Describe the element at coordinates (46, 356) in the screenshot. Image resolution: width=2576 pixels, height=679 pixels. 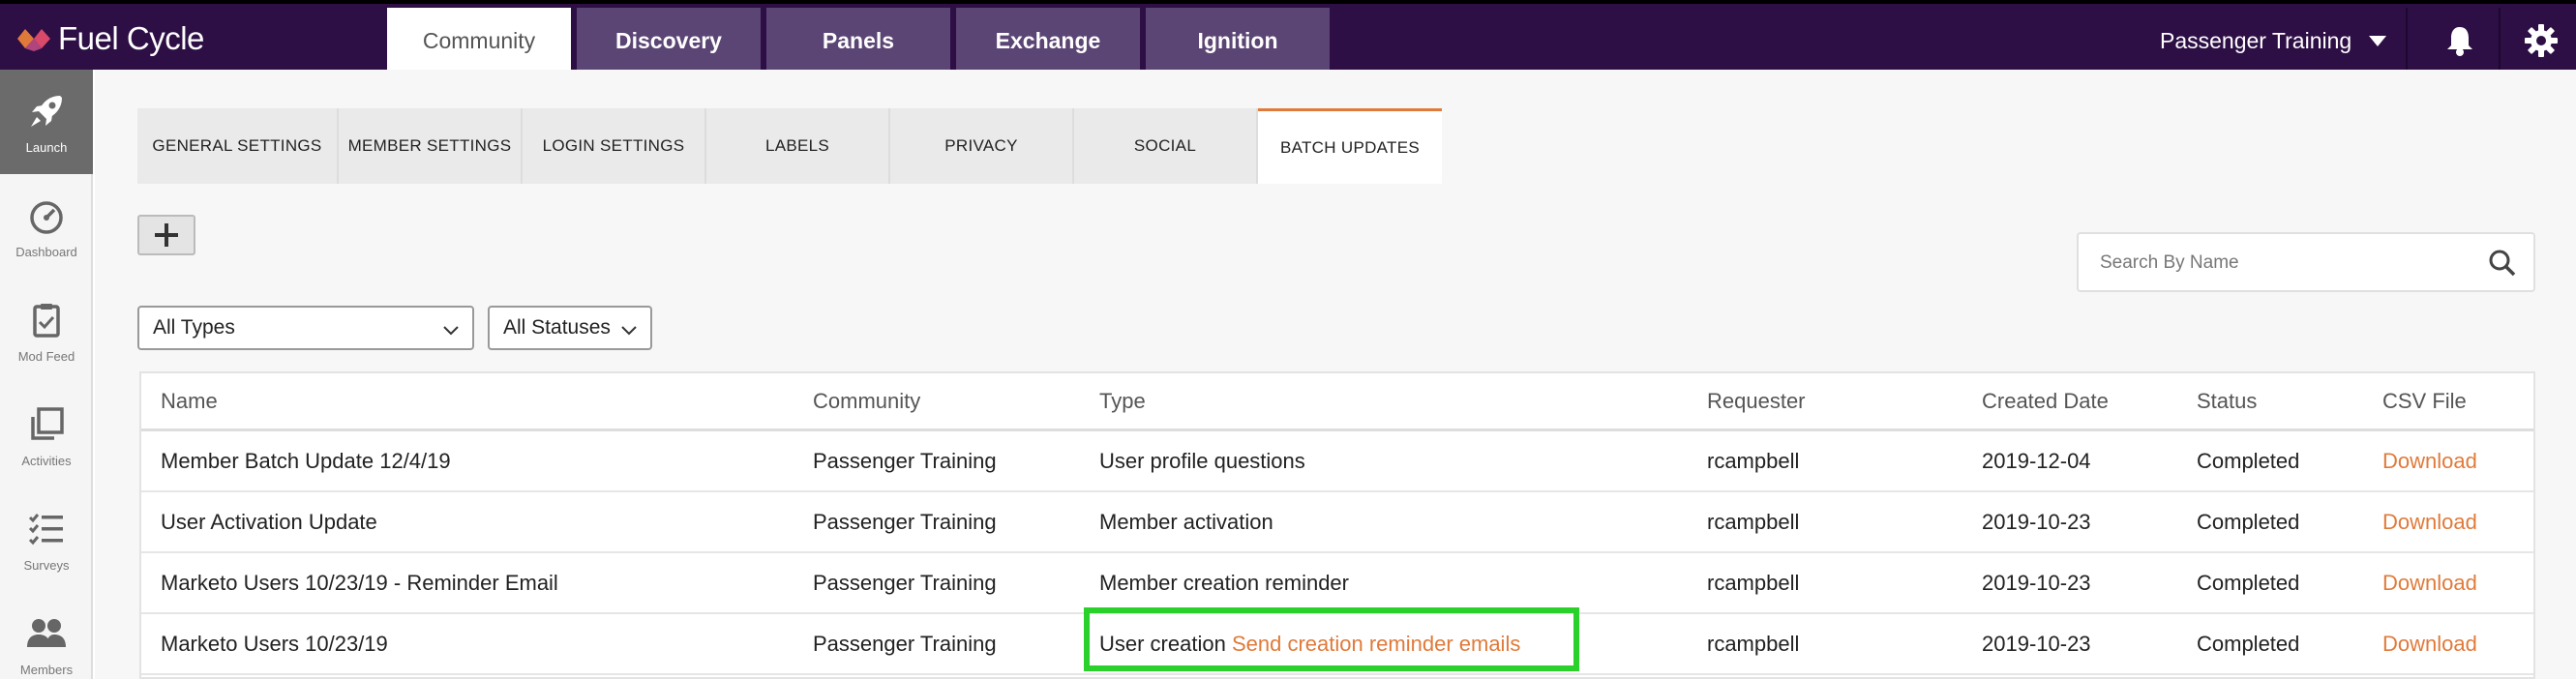
I see `sidebar-item-label: Mod Feed` at that location.